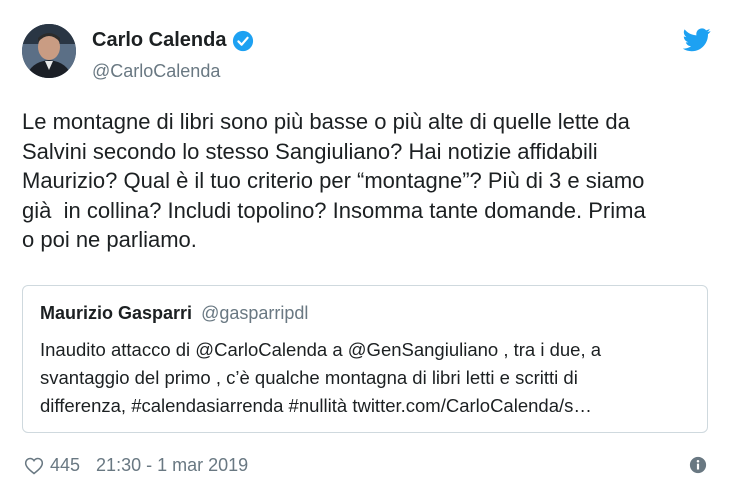  Describe the element at coordinates (159, 40) in the screenshot. I see `author-name: Carlo Calenda` at that location.